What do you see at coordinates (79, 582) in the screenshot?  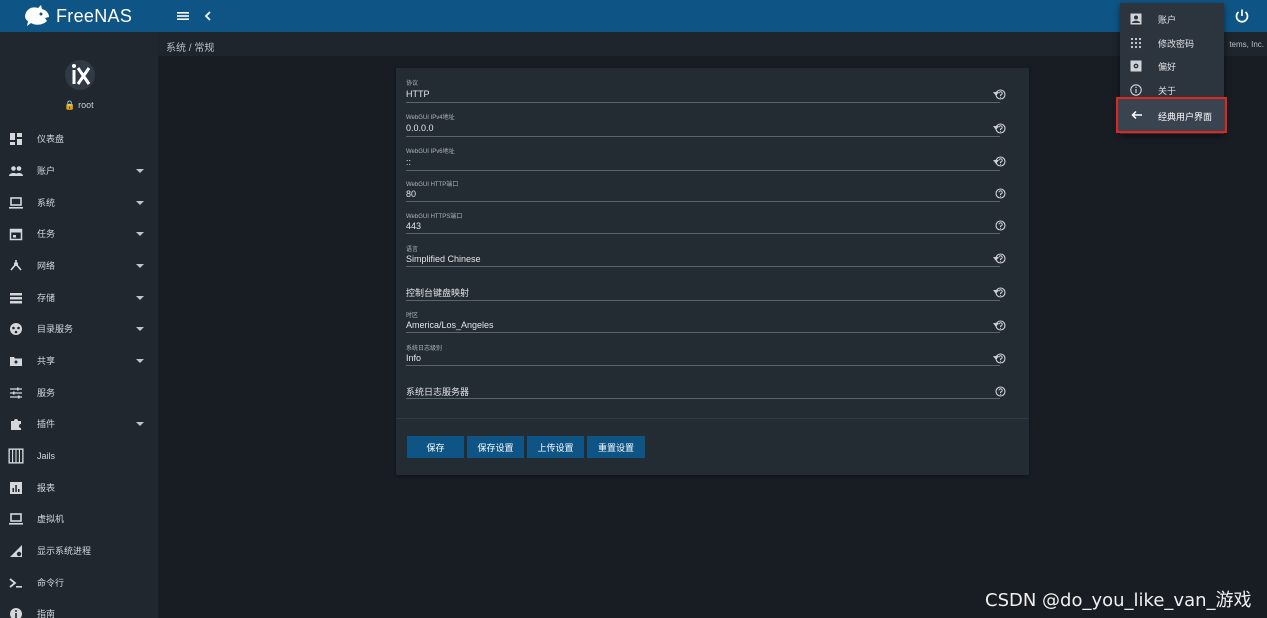 I see `sidebar-item-shell: 命令行` at bounding box center [79, 582].